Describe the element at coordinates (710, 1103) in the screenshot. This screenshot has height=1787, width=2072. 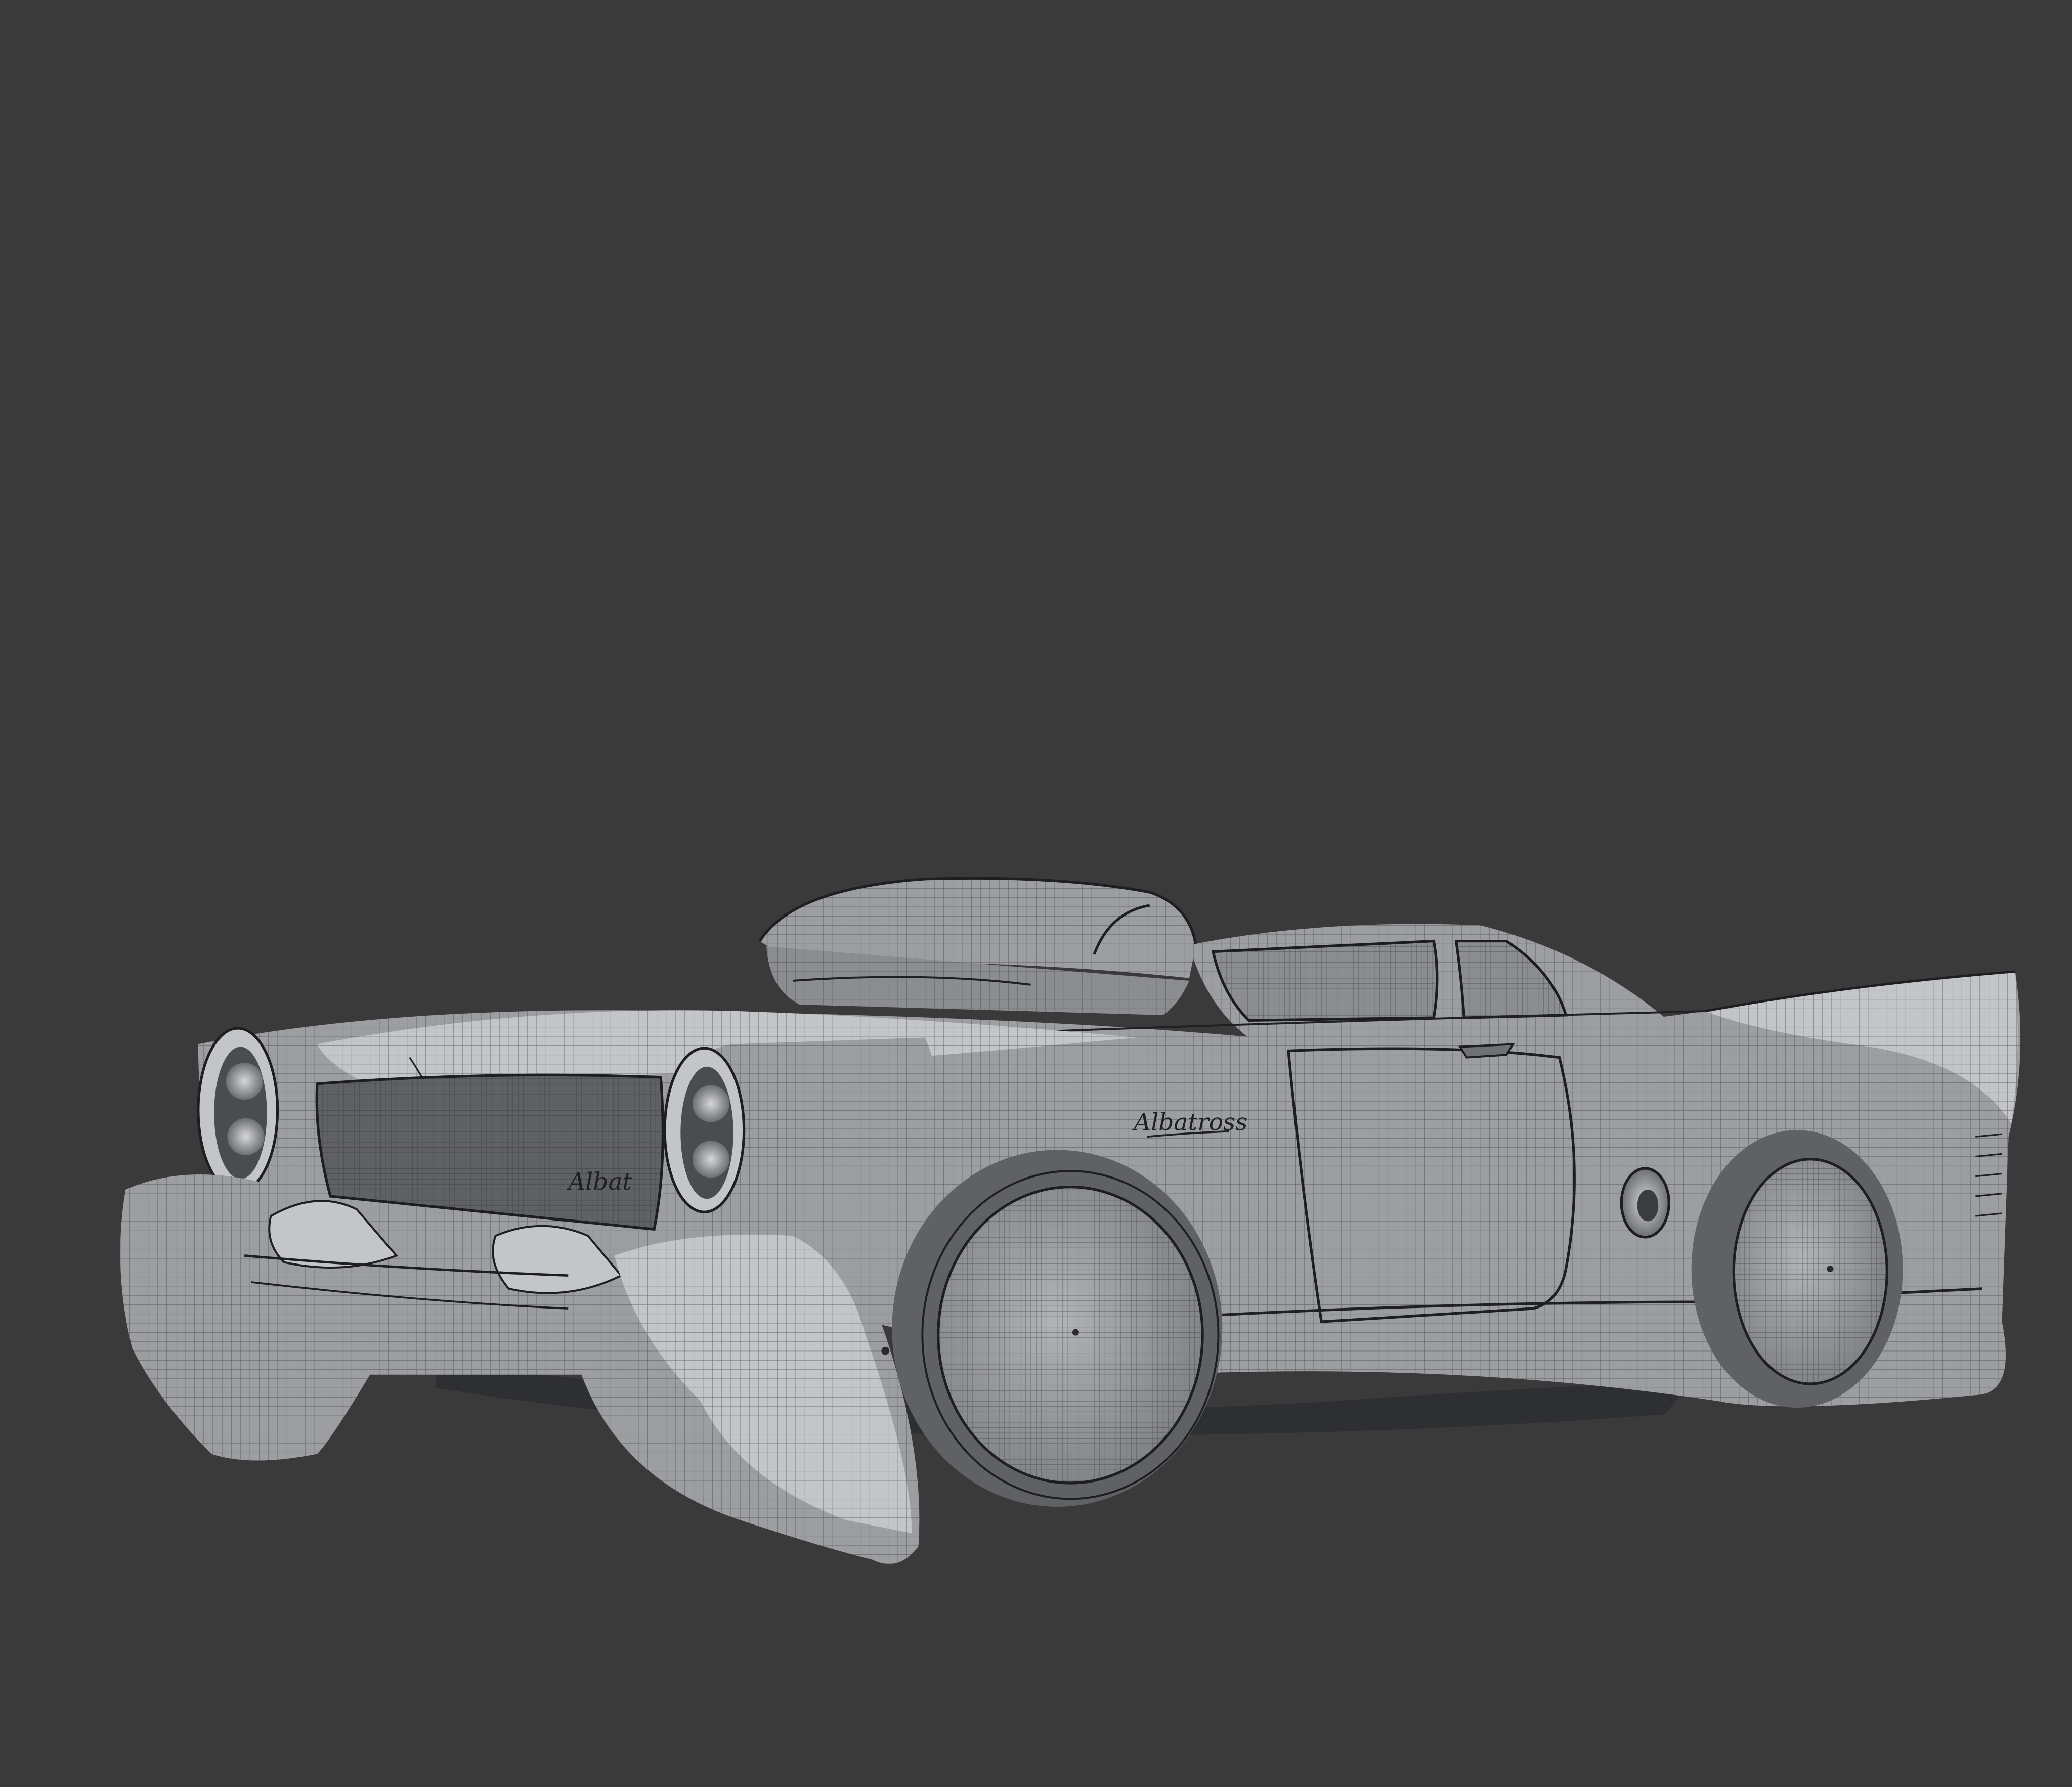
I see `headlight-right-upper` at that location.